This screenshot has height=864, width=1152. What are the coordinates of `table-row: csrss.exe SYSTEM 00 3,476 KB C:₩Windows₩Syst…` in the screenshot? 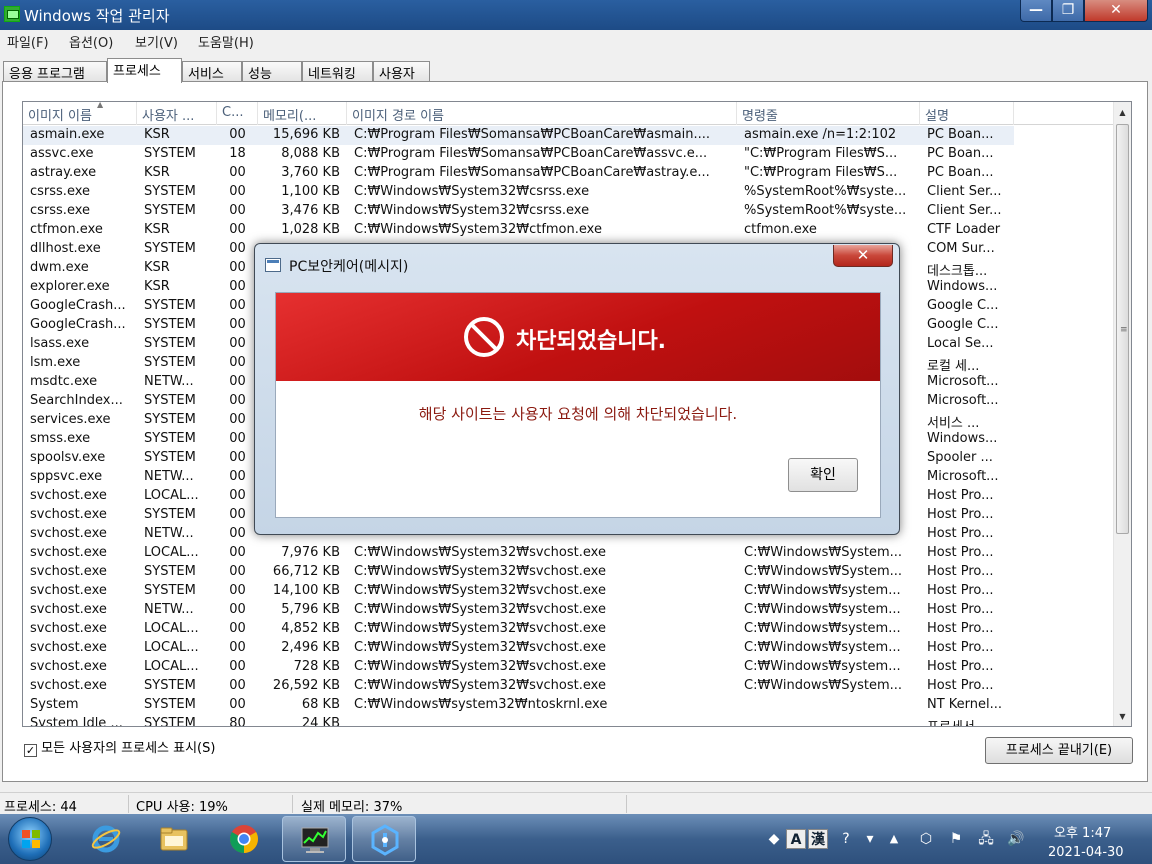 It's located at (568, 211).